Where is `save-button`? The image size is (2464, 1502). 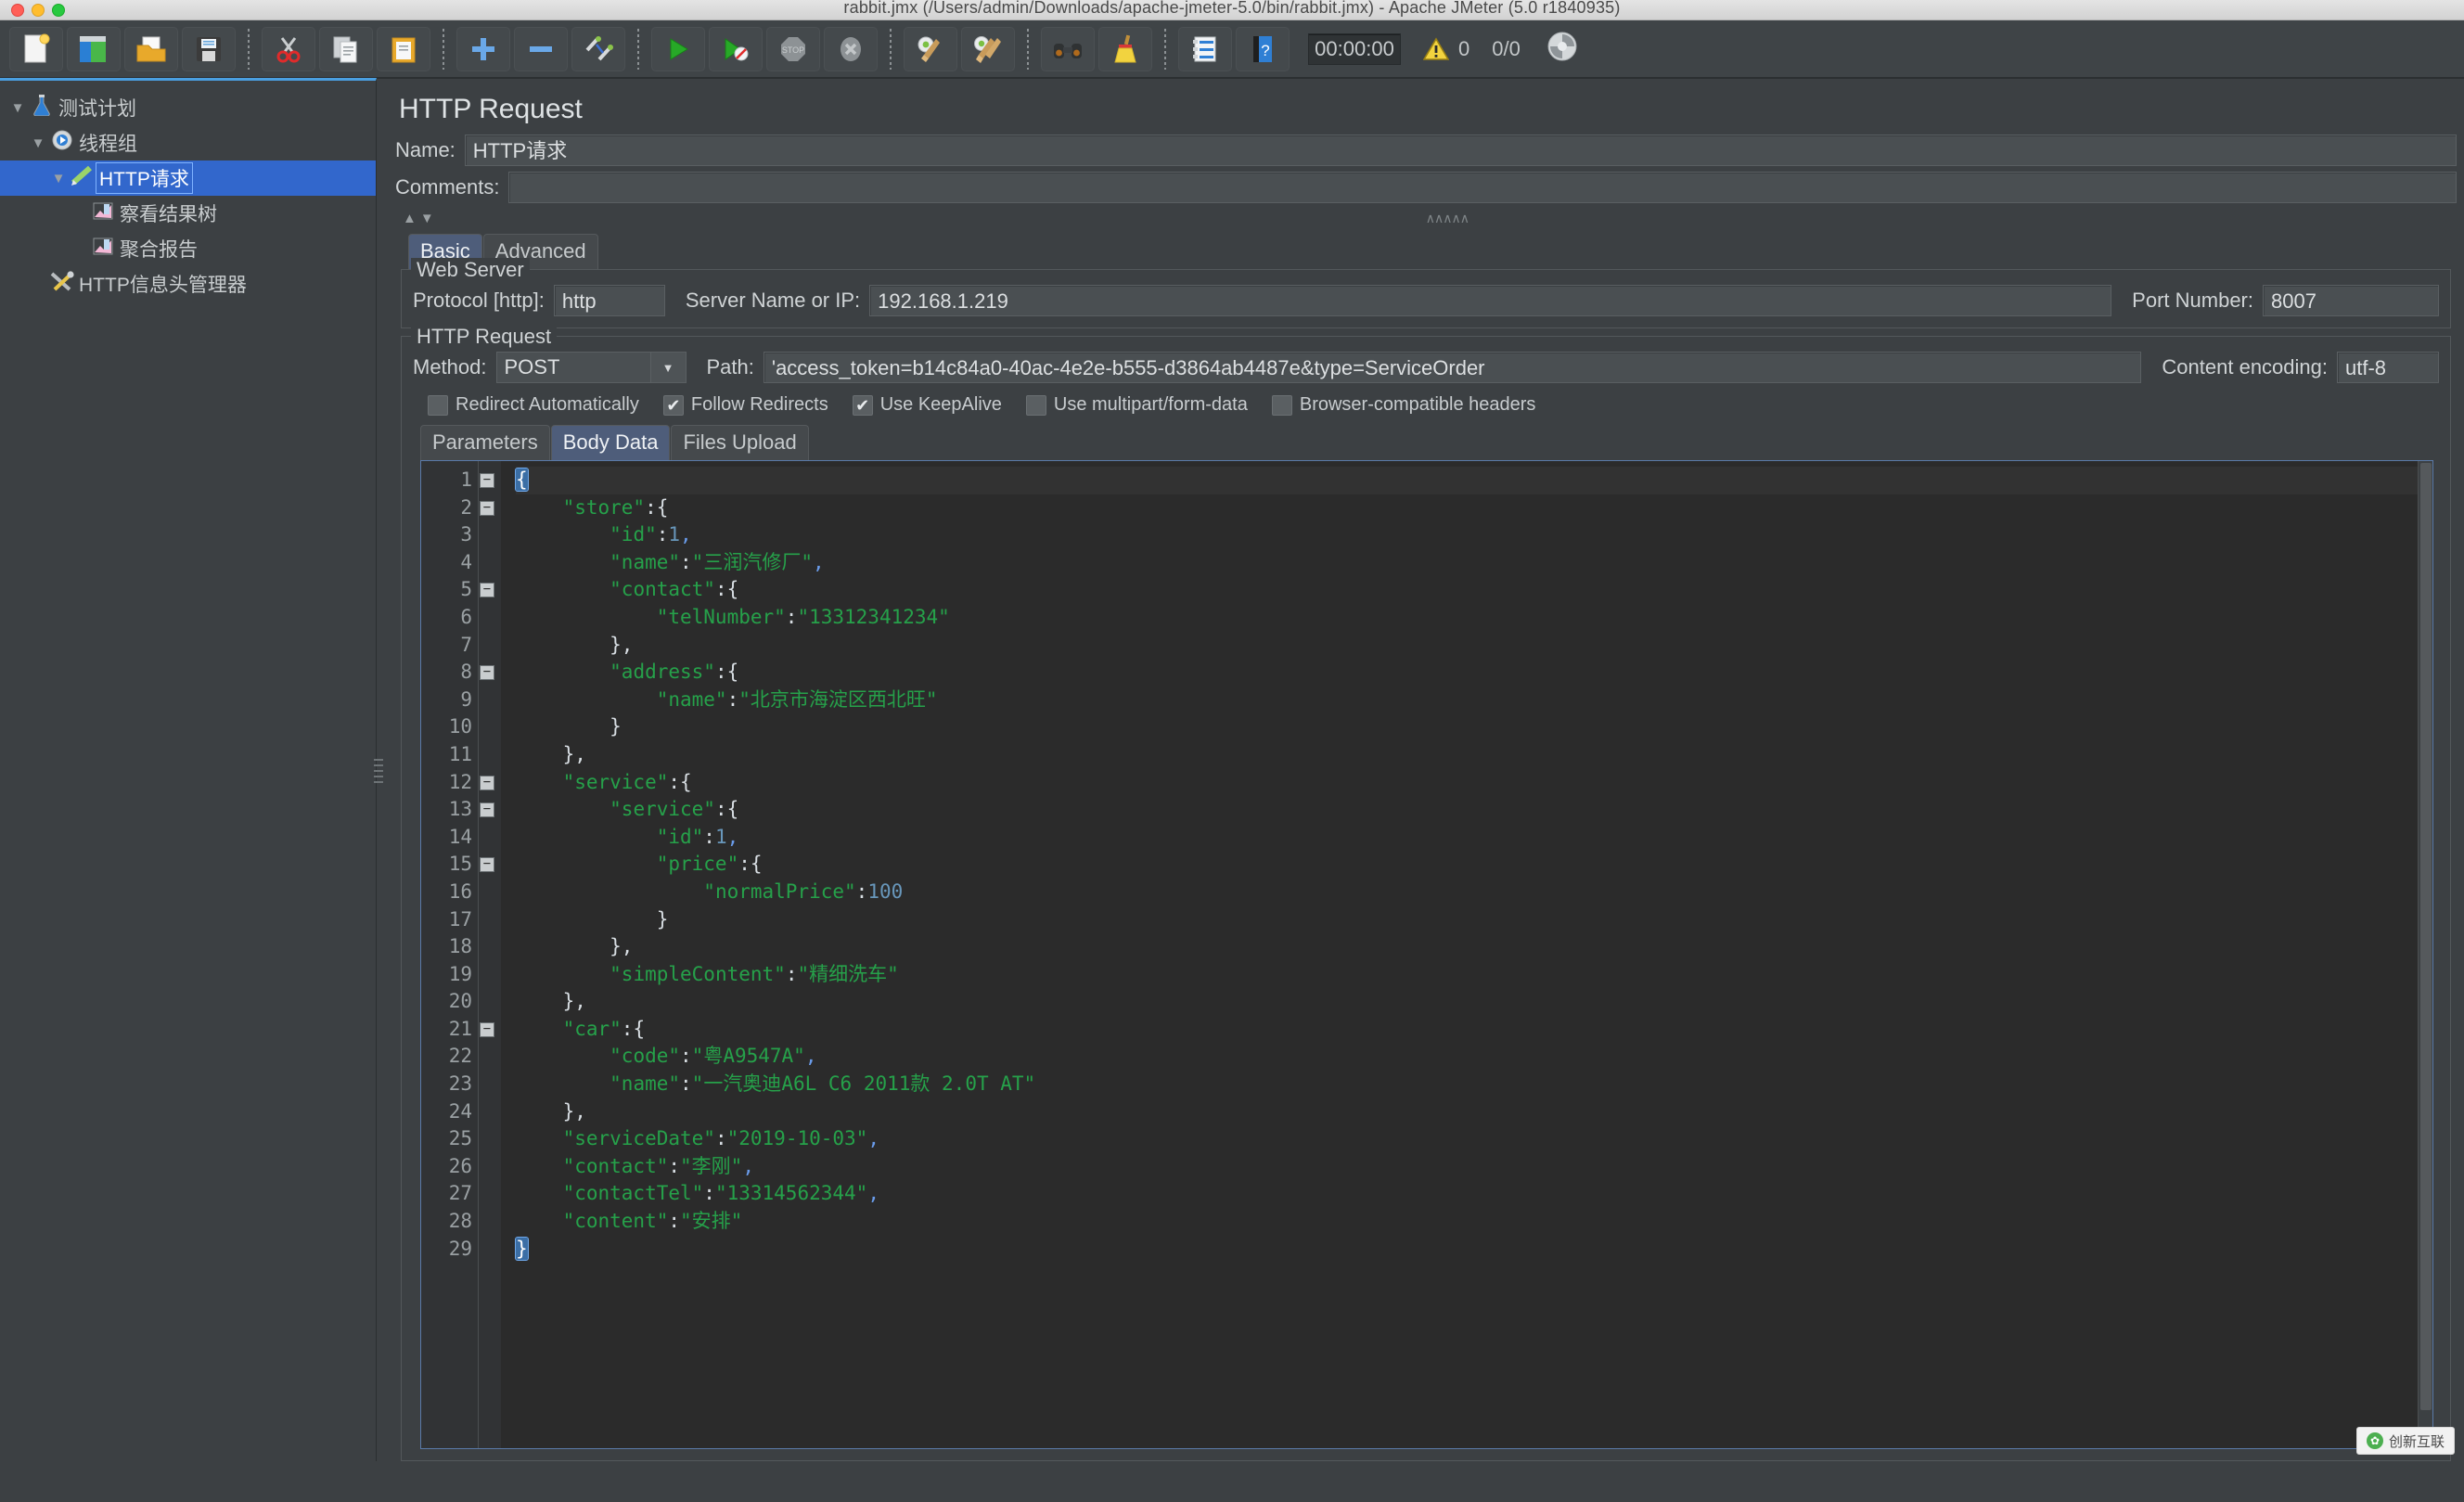
save-button is located at coordinates (209, 48).